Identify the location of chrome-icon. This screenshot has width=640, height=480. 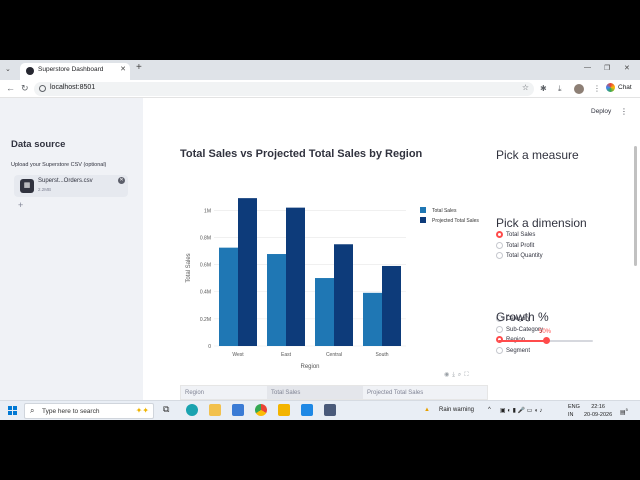
(261, 410).